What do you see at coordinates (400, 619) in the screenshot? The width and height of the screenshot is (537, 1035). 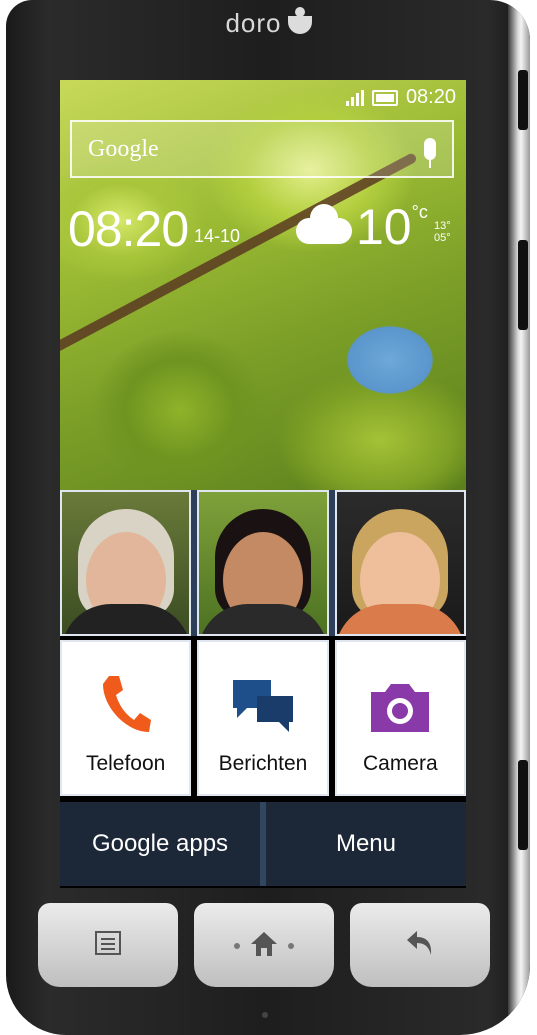 I see `contact-3-body` at bounding box center [400, 619].